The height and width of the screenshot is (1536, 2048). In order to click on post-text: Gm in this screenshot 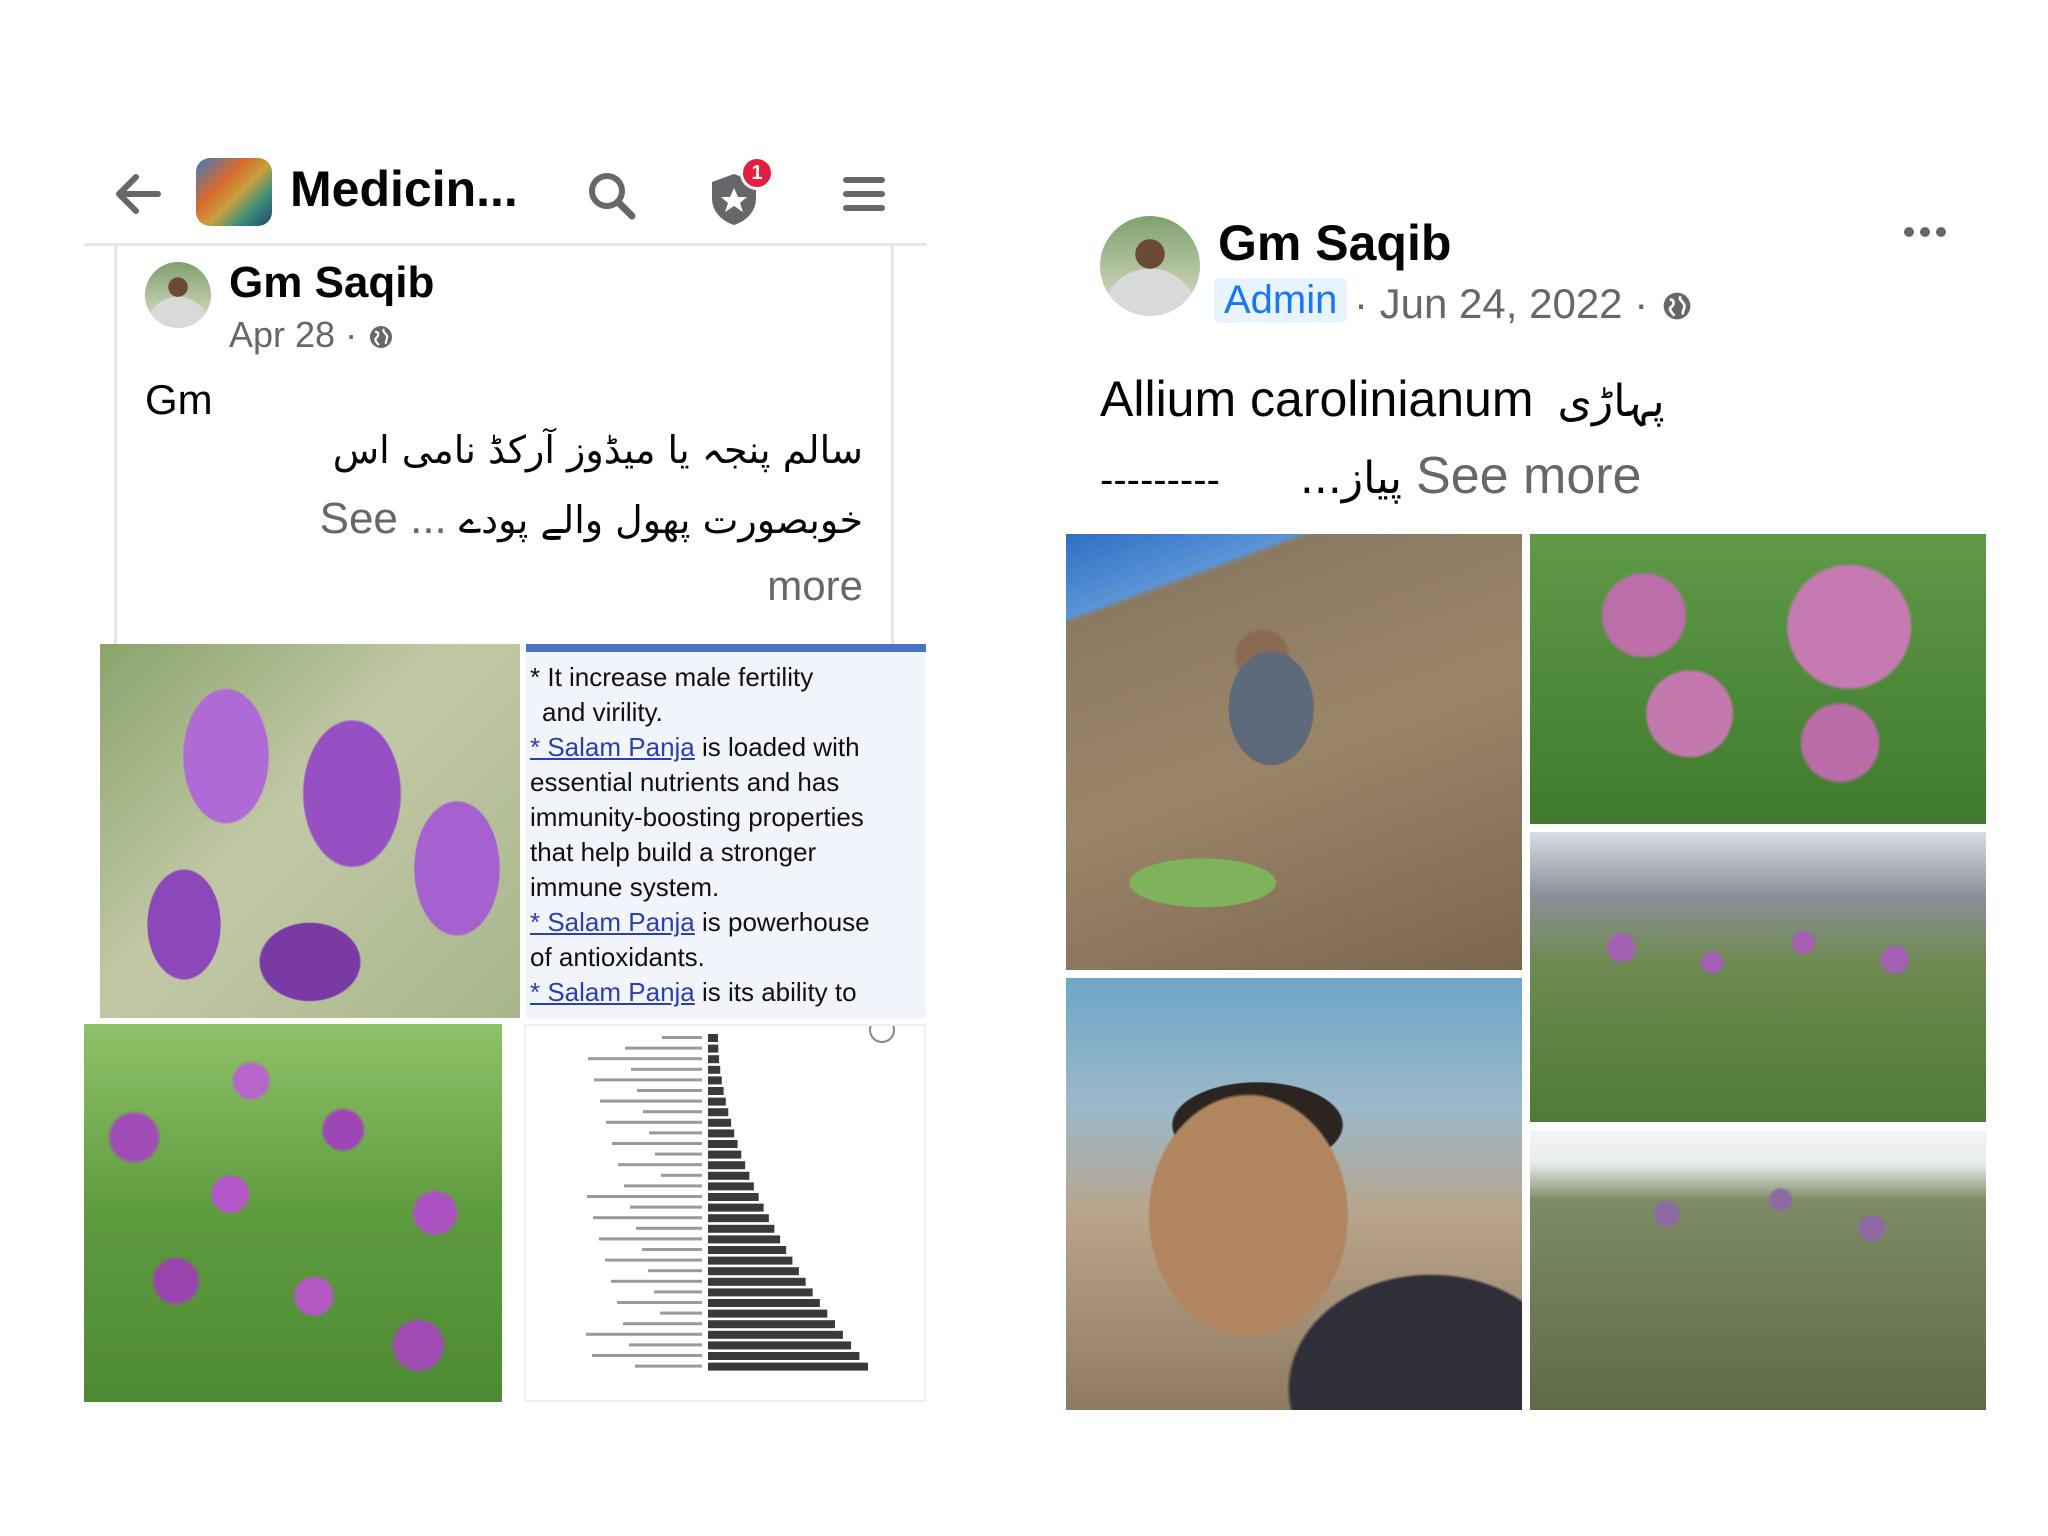, I will do `click(179, 399)`.